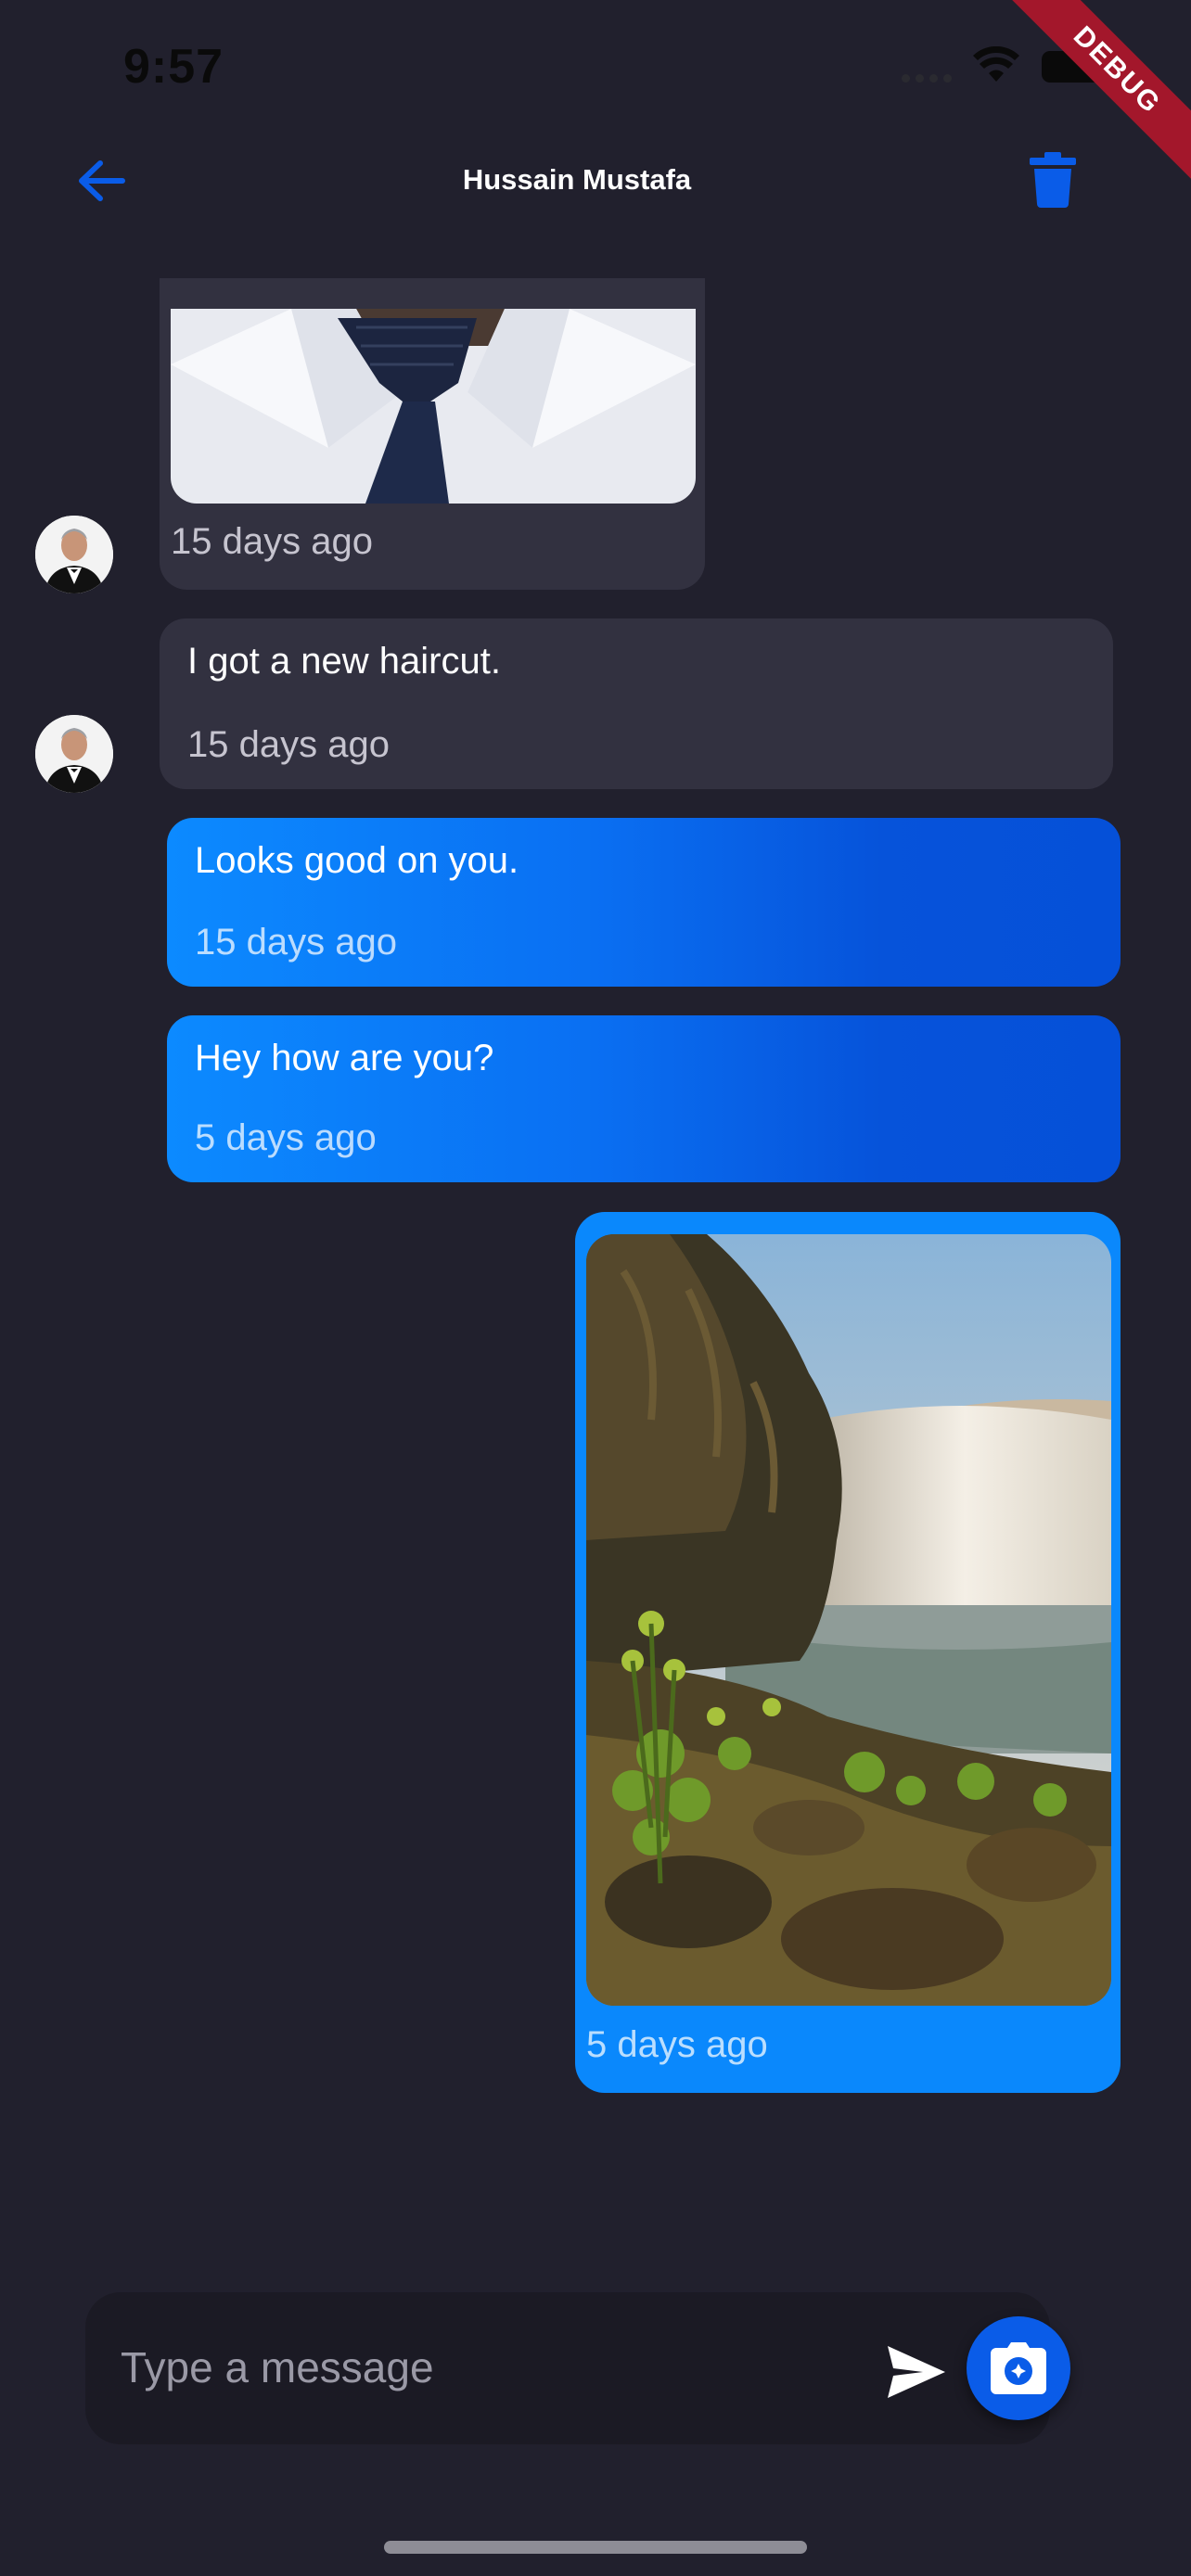  What do you see at coordinates (644, 903) in the screenshot?
I see `message-bubble-outgoing: Looks good on you. 15 days ago` at bounding box center [644, 903].